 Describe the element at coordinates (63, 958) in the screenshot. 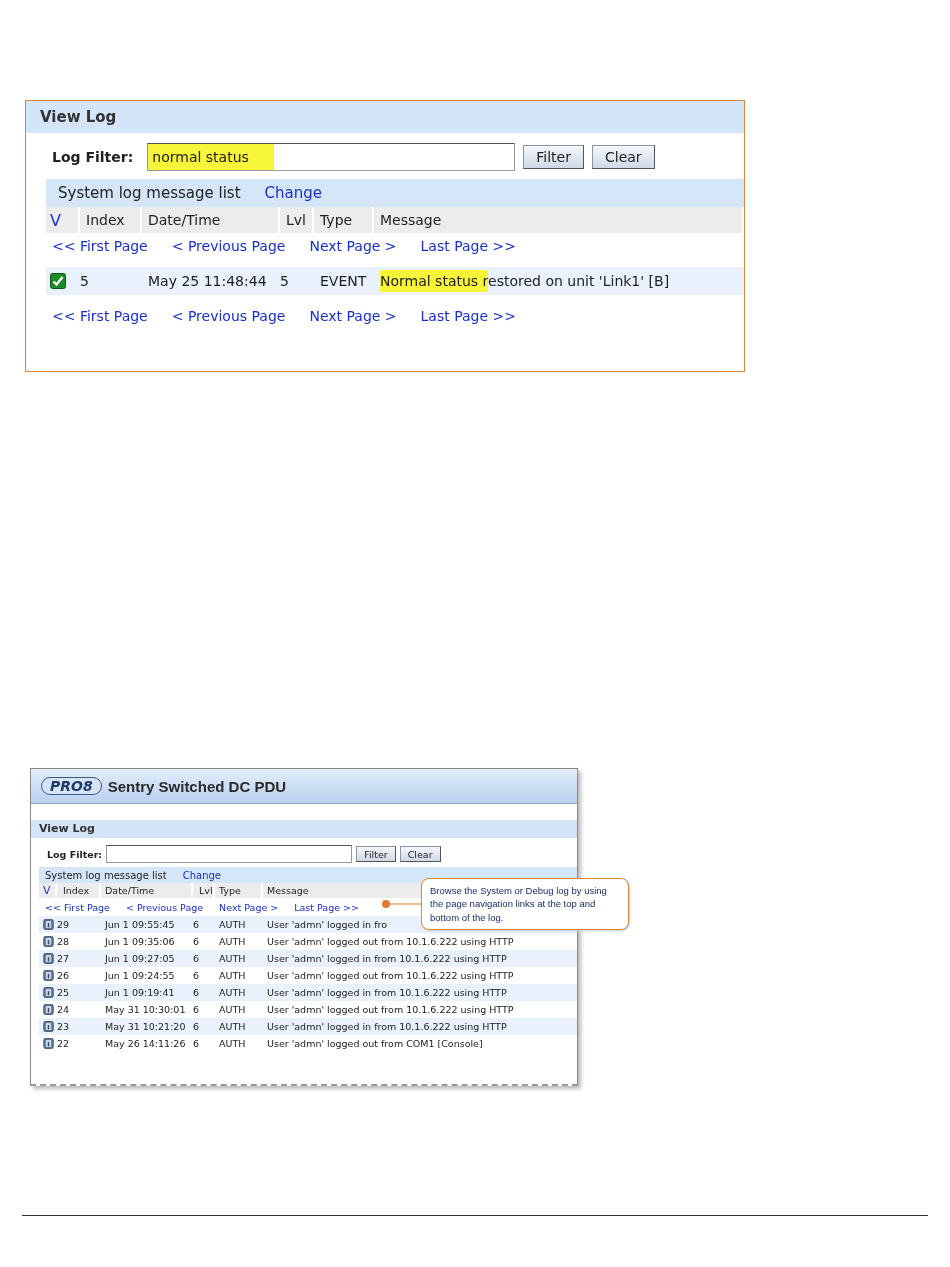

I see `table-cell: 27` at that location.